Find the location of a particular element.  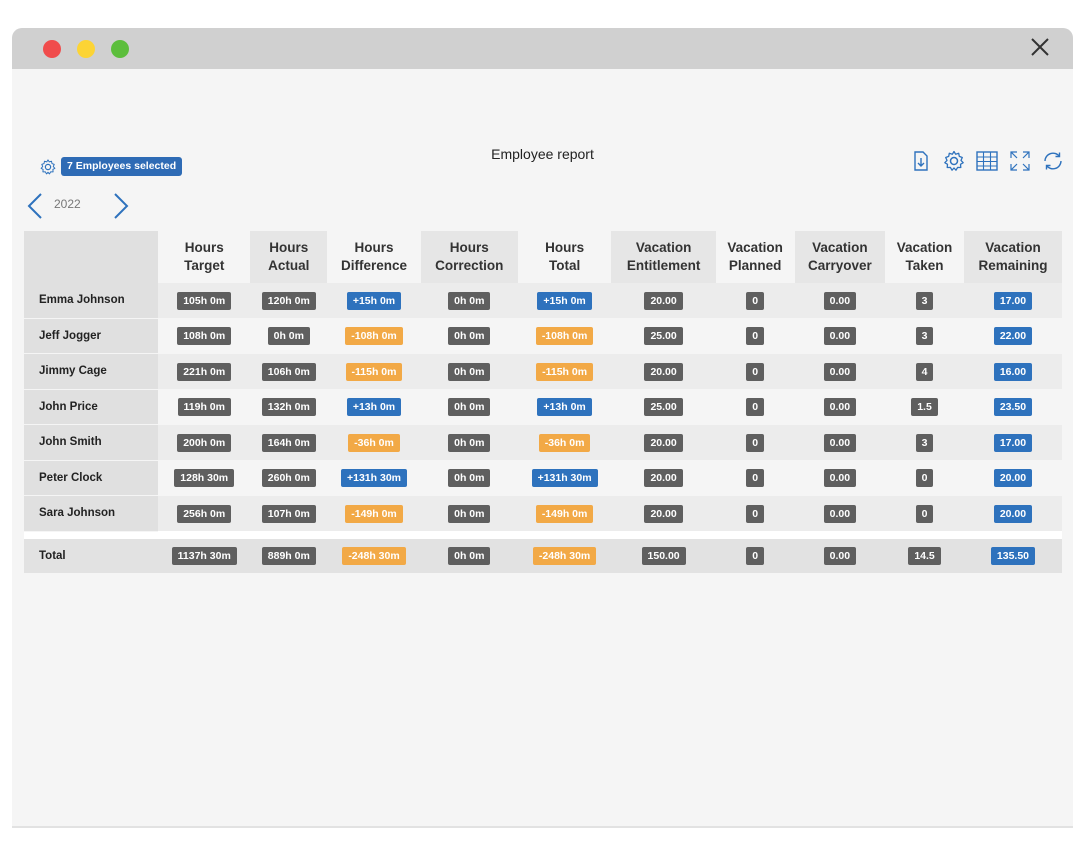

table-cell: 135.50 is located at coordinates (1012, 555).